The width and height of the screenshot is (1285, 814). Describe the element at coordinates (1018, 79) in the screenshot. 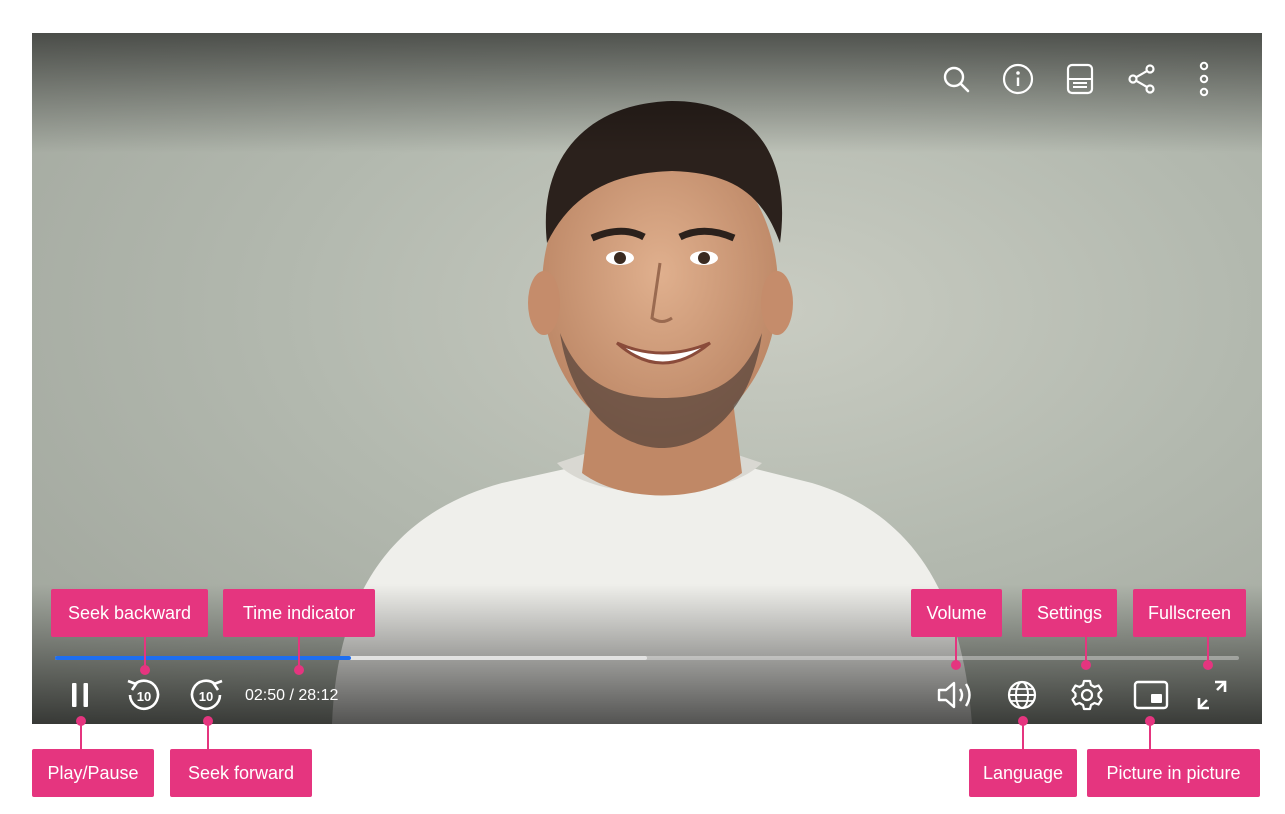

I see `info-icon` at that location.